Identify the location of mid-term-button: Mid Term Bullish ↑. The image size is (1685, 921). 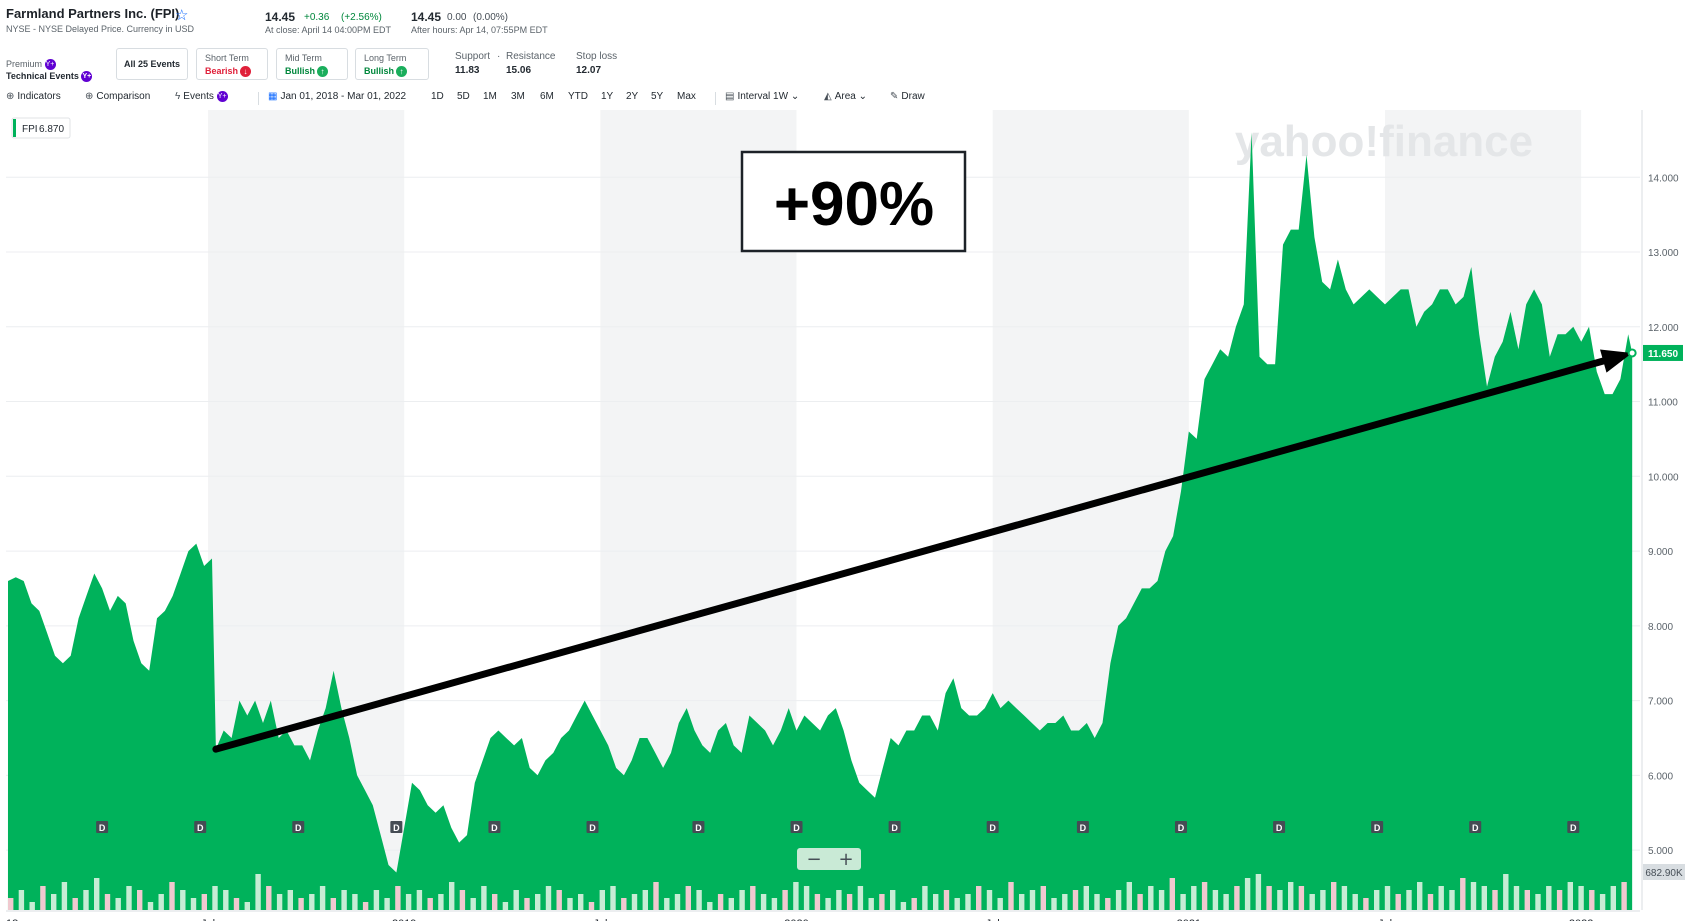
(312, 64).